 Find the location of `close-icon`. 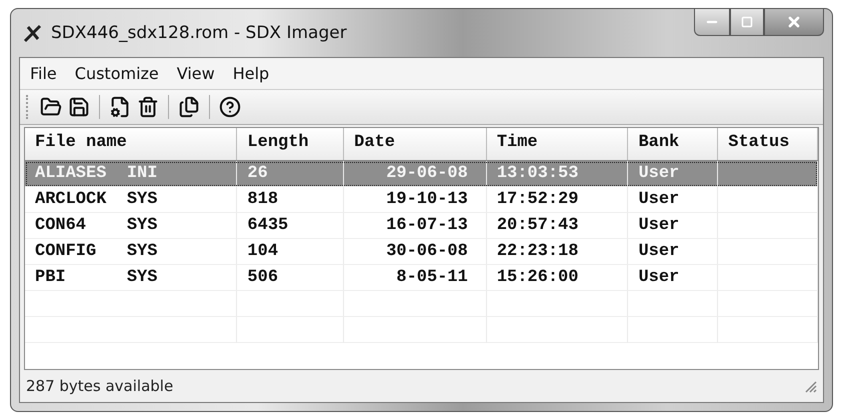

close-icon is located at coordinates (794, 22).